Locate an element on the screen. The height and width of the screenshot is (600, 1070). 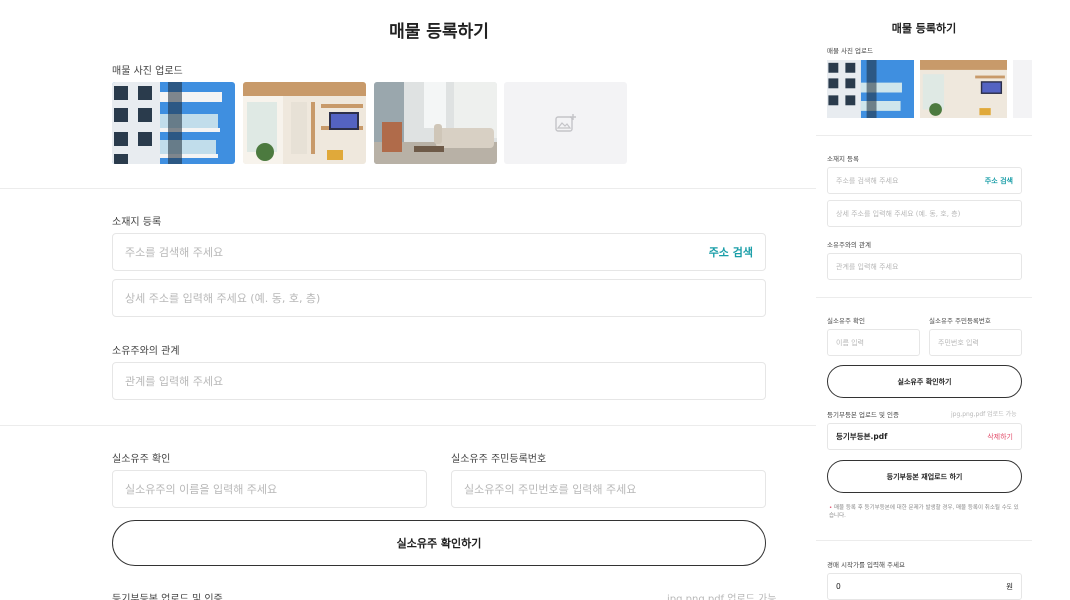
location-label: 소재지 등록 is located at coordinates (137, 222).